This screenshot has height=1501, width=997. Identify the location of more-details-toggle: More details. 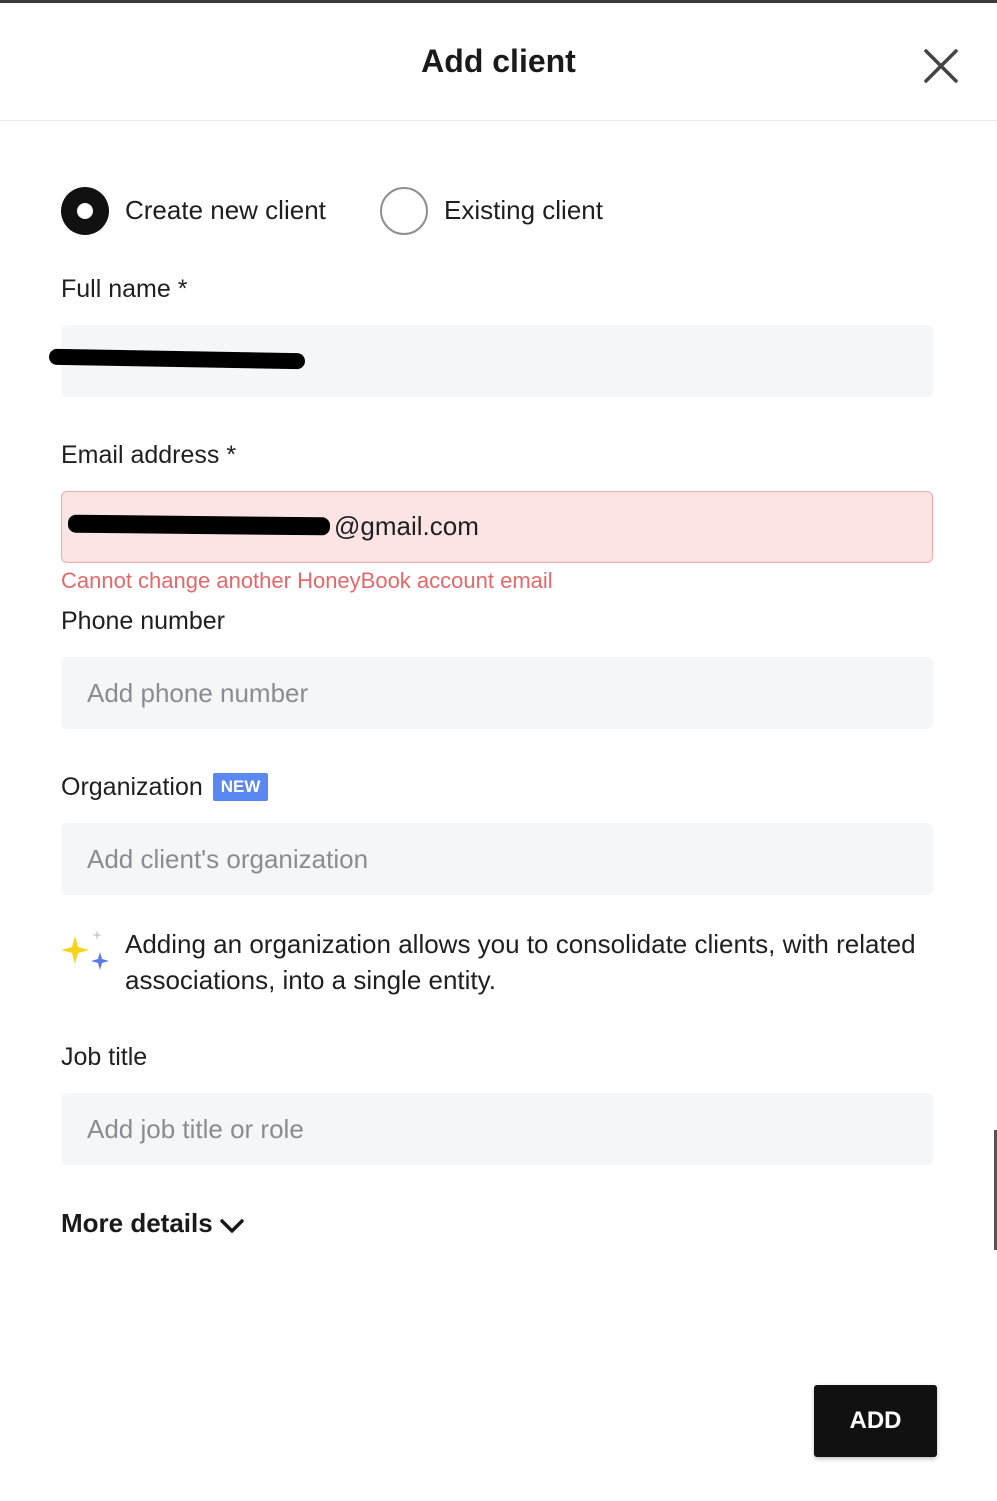
(153, 1223).